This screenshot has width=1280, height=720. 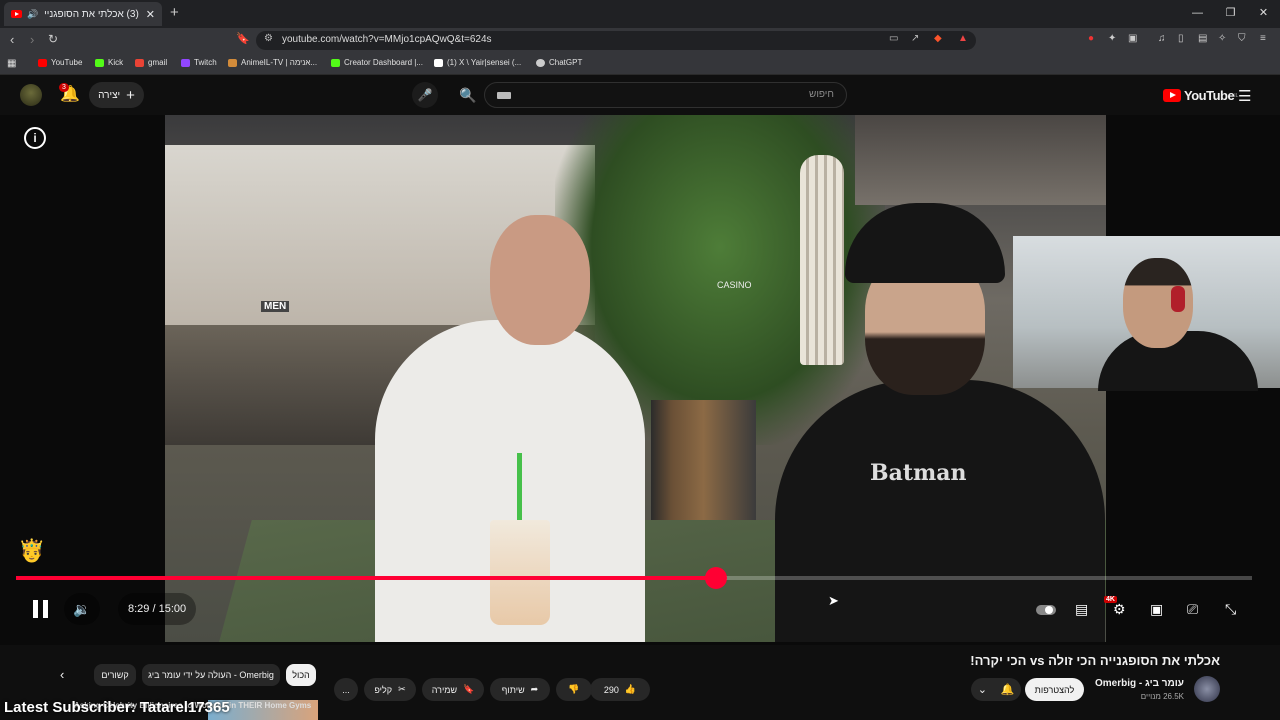 What do you see at coordinates (1112, 38) in the screenshot?
I see `extension-puzzle-icon: ✦` at bounding box center [1112, 38].